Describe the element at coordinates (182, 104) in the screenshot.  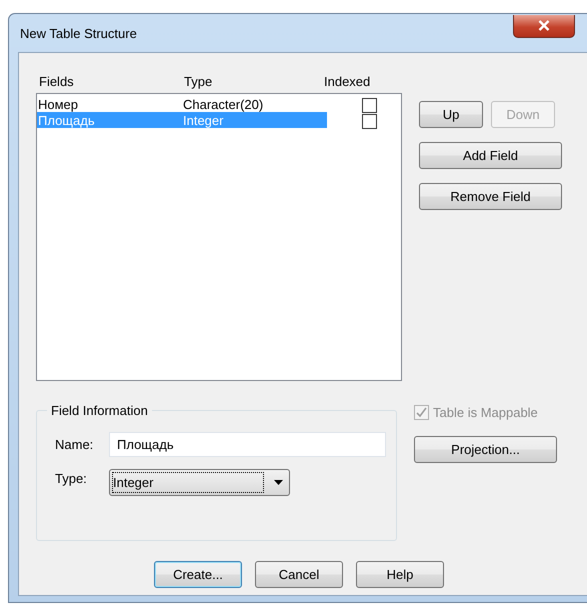
I see `list-row: Номер Character(20)` at that location.